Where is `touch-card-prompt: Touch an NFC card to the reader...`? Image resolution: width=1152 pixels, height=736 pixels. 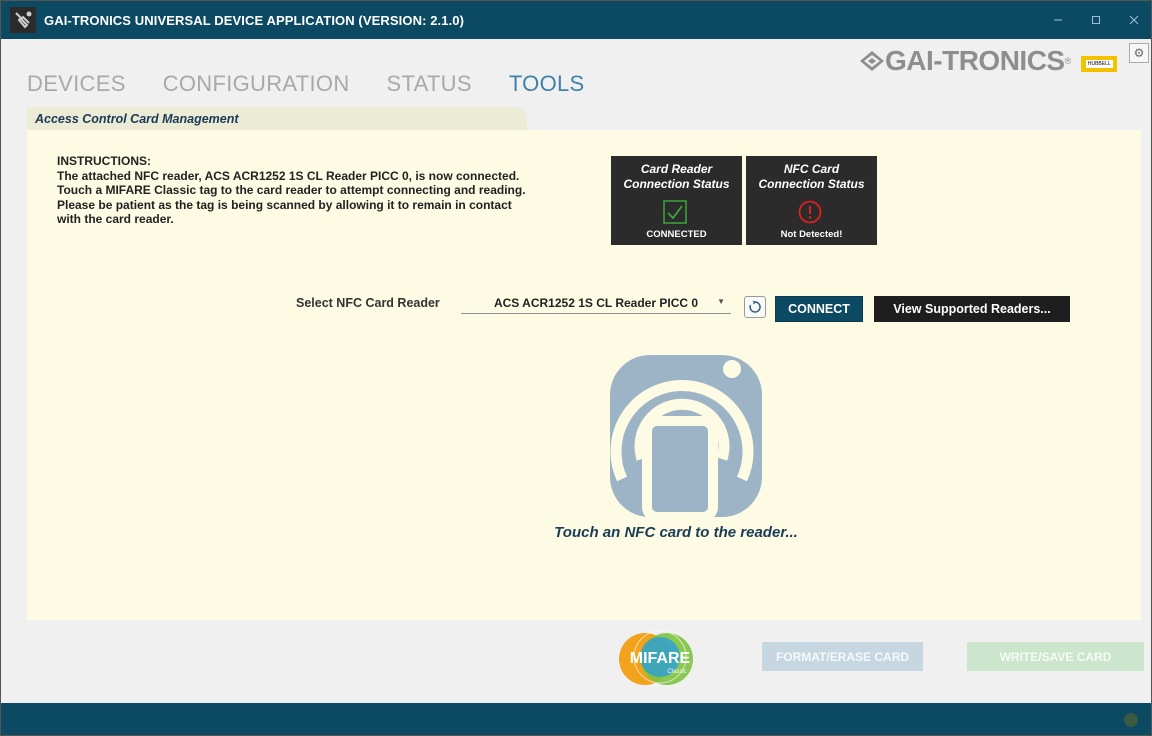
touch-card-prompt: Touch an NFC card to the reader... is located at coordinates (676, 532).